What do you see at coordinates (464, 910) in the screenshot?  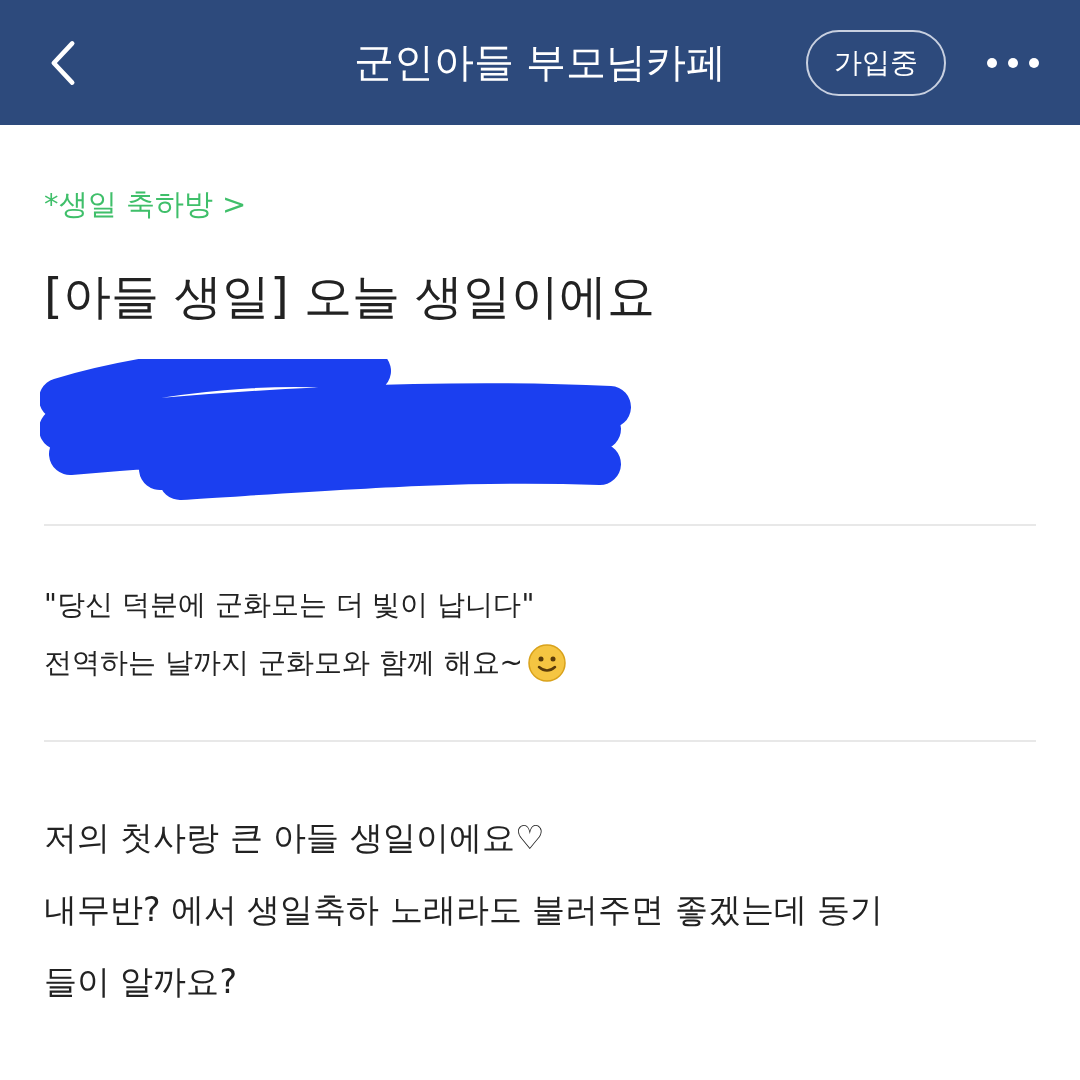 I see `body-text: 내무반? 에서 생일축하 노래라도 불러주면 좋겠는데 동기` at bounding box center [464, 910].